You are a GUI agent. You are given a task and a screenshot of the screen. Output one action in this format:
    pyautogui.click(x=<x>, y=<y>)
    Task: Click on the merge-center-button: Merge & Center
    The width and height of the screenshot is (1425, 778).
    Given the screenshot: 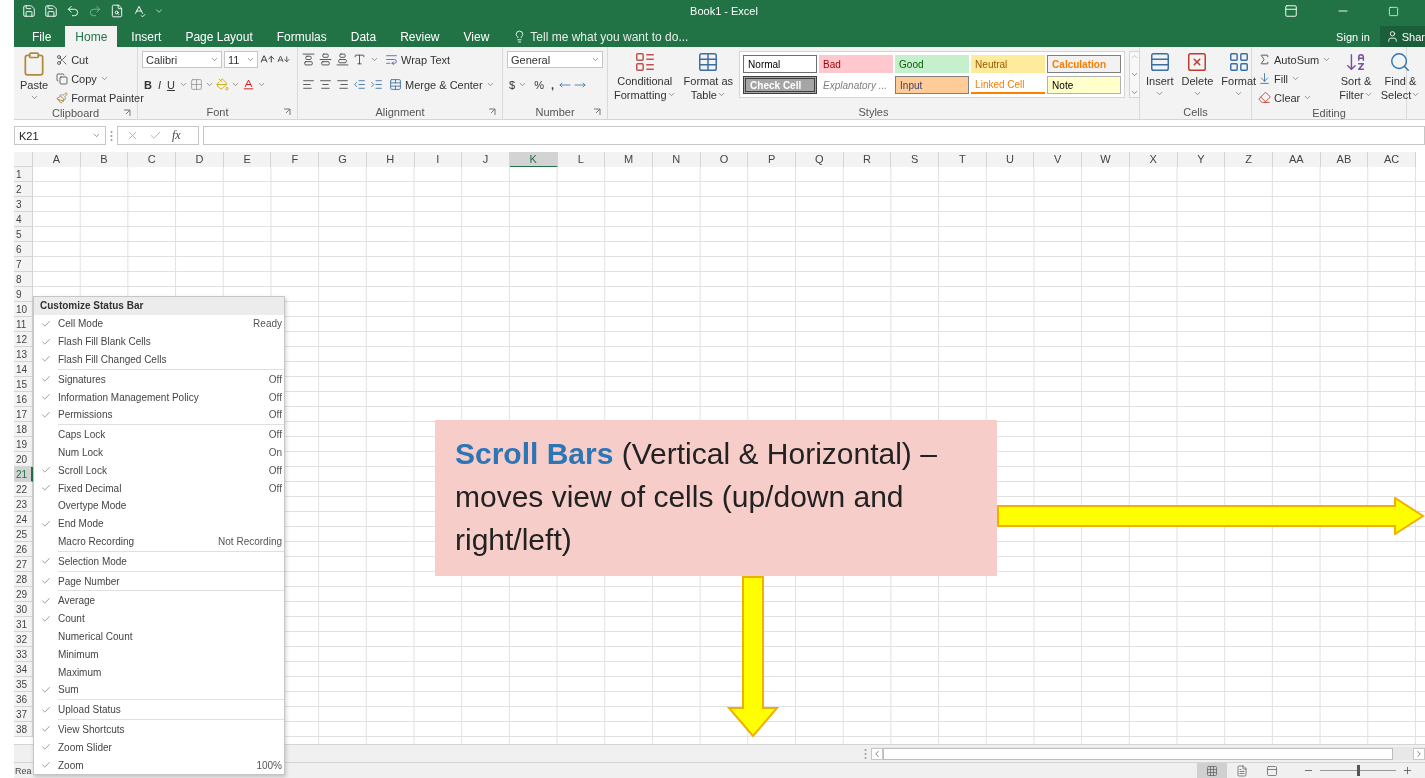 What is the action you would take?
    pyautogui.click(x=442, y=84)
    